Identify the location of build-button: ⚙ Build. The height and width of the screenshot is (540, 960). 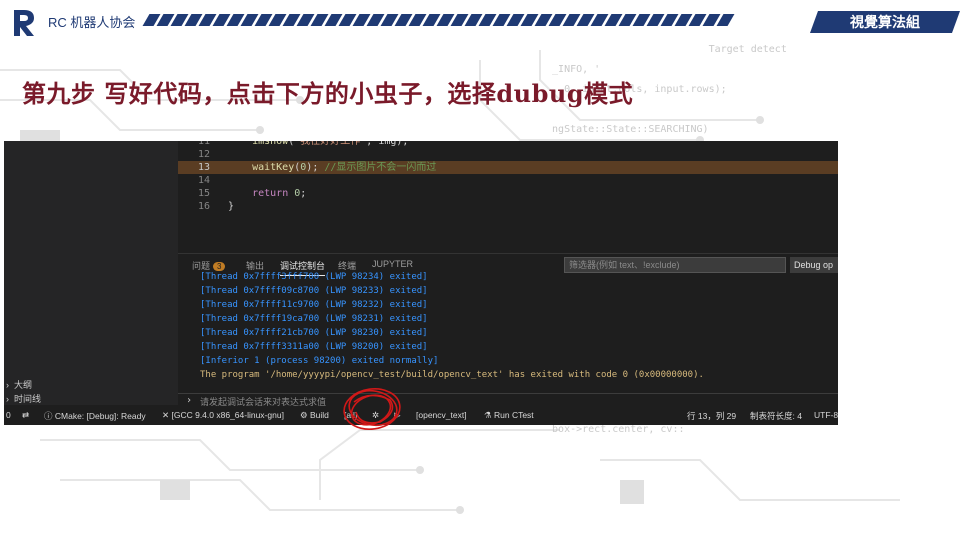
(314, 415).